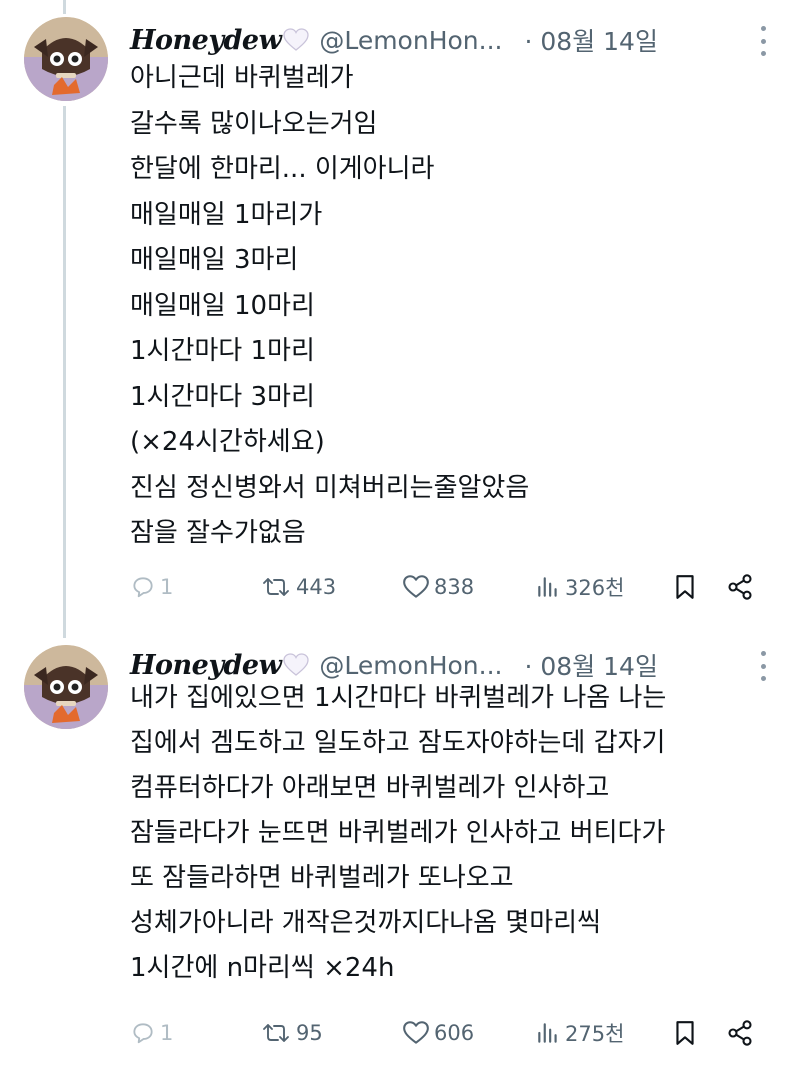 The height and width of the screenshot is (1073, 800). What do you see at coordinates (282, 169) in the screenshot?
I see `tweet-line: 한달에 한마리... 이게아니라` at bounding box center [282, 169].